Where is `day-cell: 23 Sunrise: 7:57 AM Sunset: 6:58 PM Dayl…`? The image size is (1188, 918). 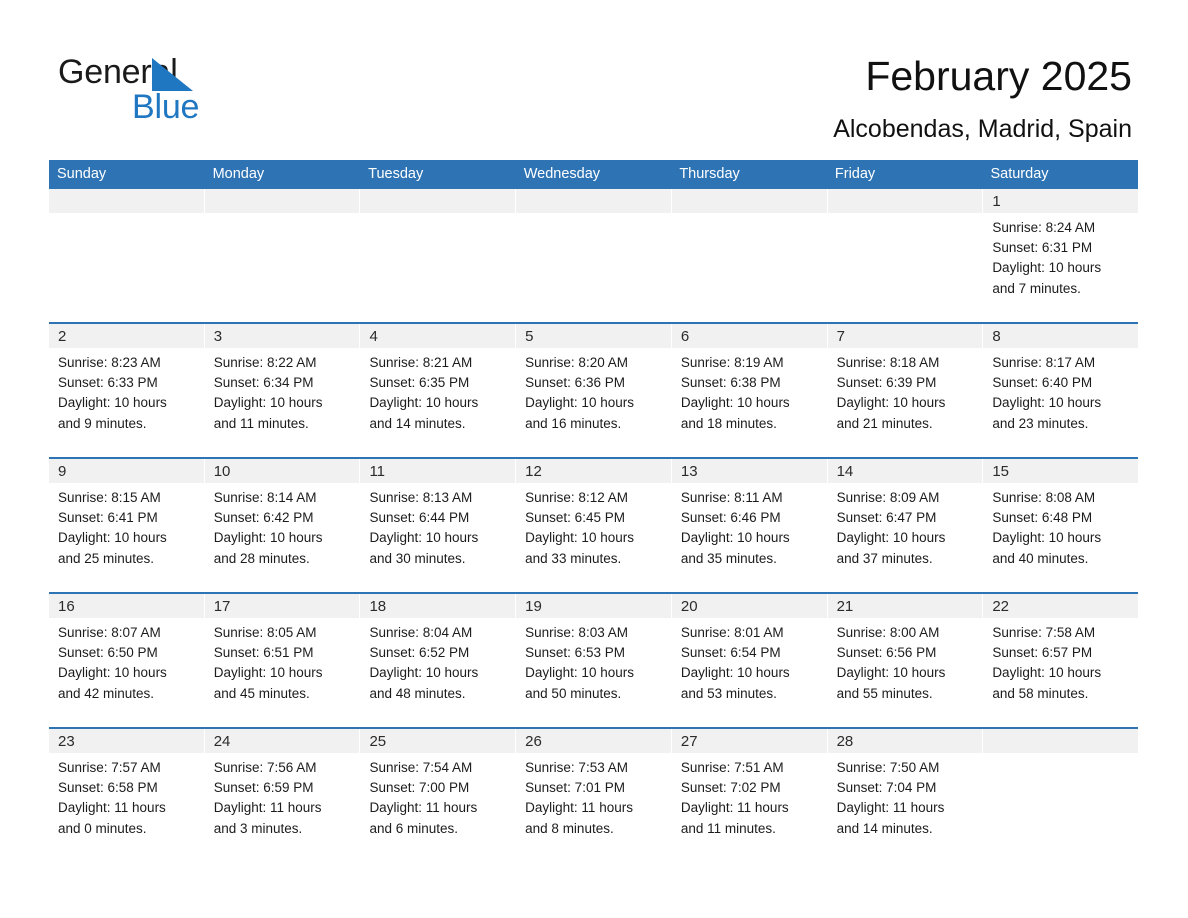
day-cell: 23 Sunrise: 7:57 AM Sunset: 6:58 PM Dayl… is located at coordinates (127, 795).